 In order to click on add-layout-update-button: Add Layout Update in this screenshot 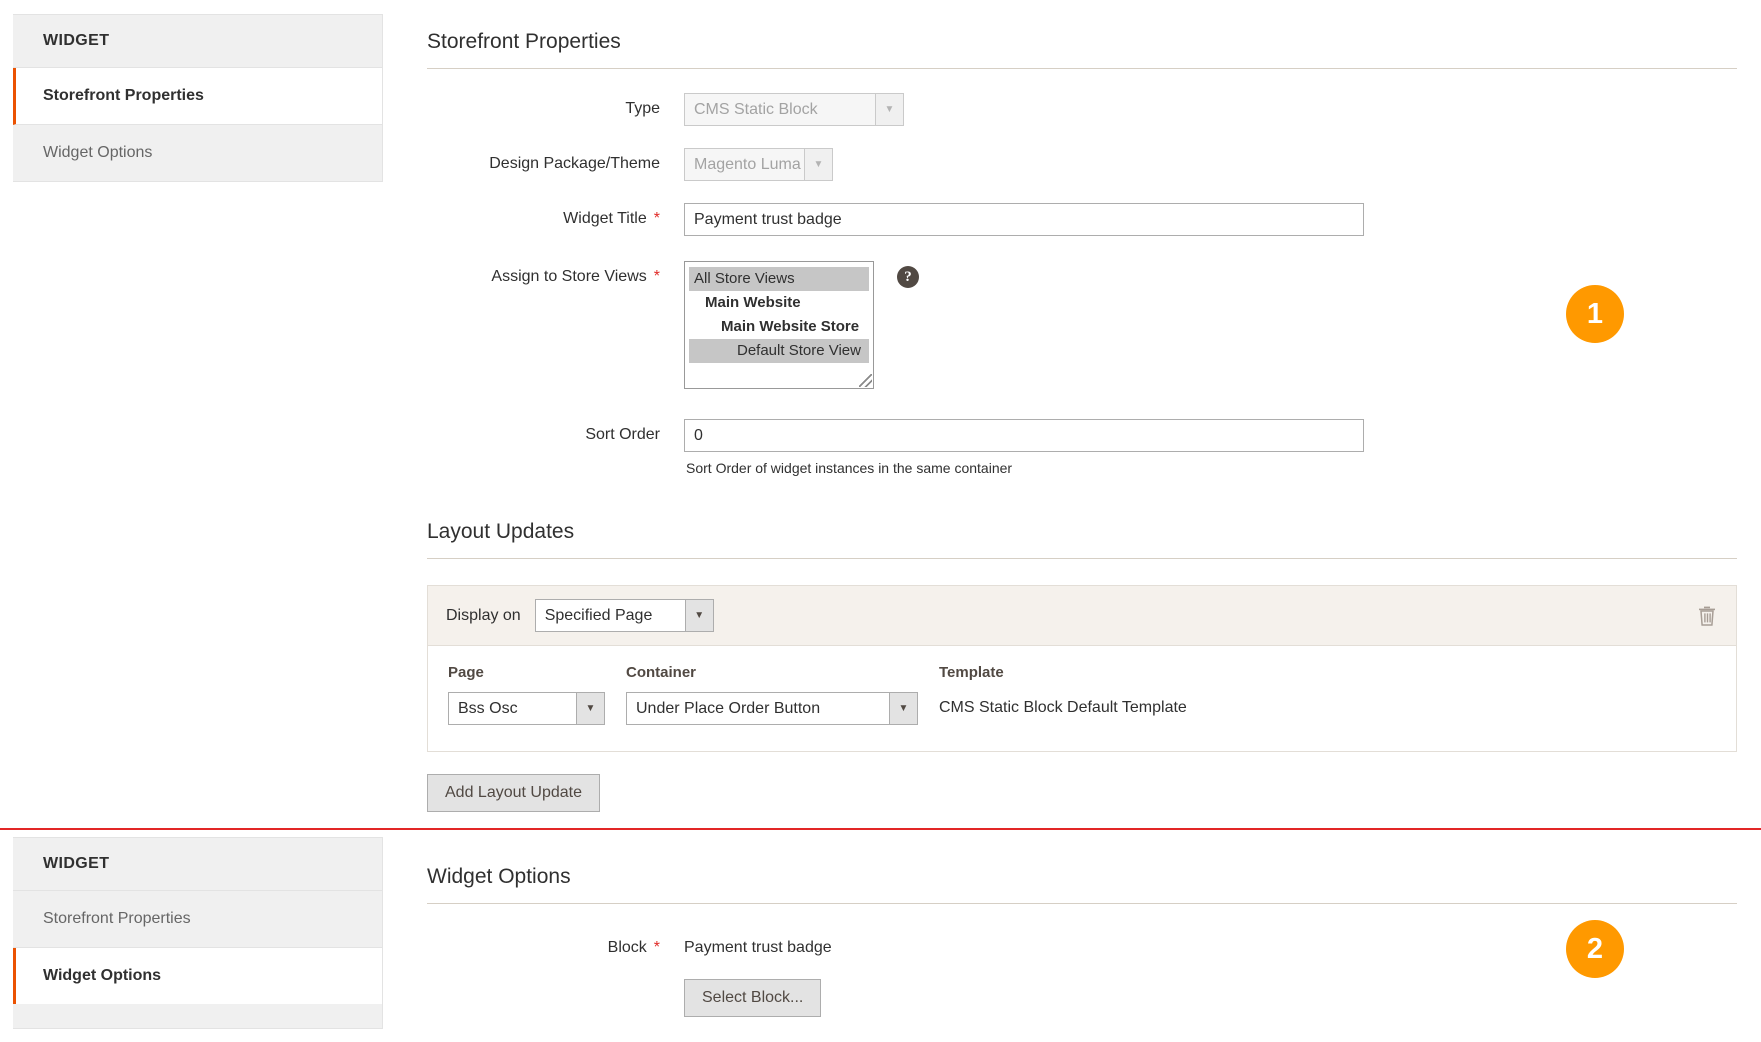, I will do `click(513, 793)`.